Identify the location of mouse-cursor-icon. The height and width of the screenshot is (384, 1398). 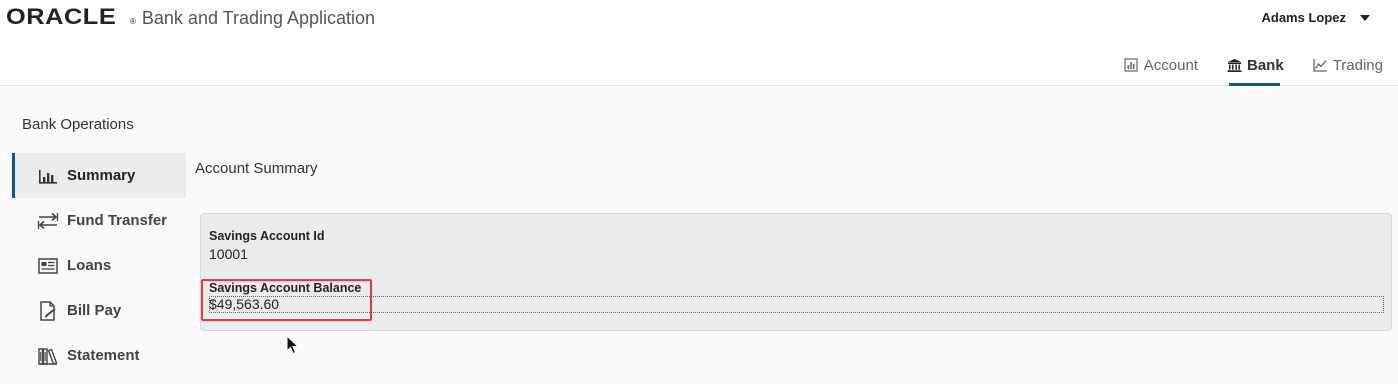
(293, 347).